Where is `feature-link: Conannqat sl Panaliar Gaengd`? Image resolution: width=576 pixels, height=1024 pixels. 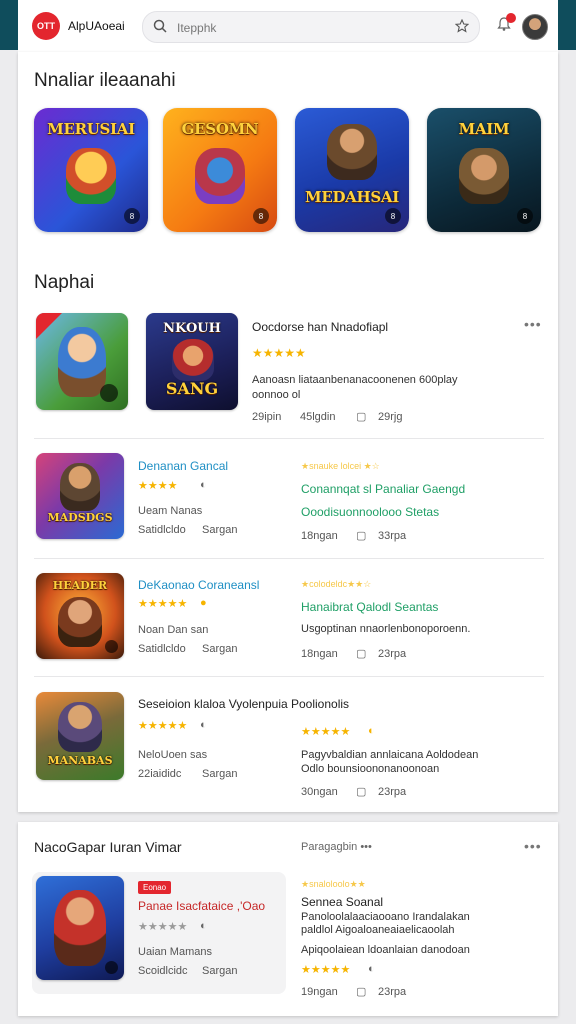 feature-link: Conannqat sl Panaliar Gaengd is located at coordinates (383, 489).